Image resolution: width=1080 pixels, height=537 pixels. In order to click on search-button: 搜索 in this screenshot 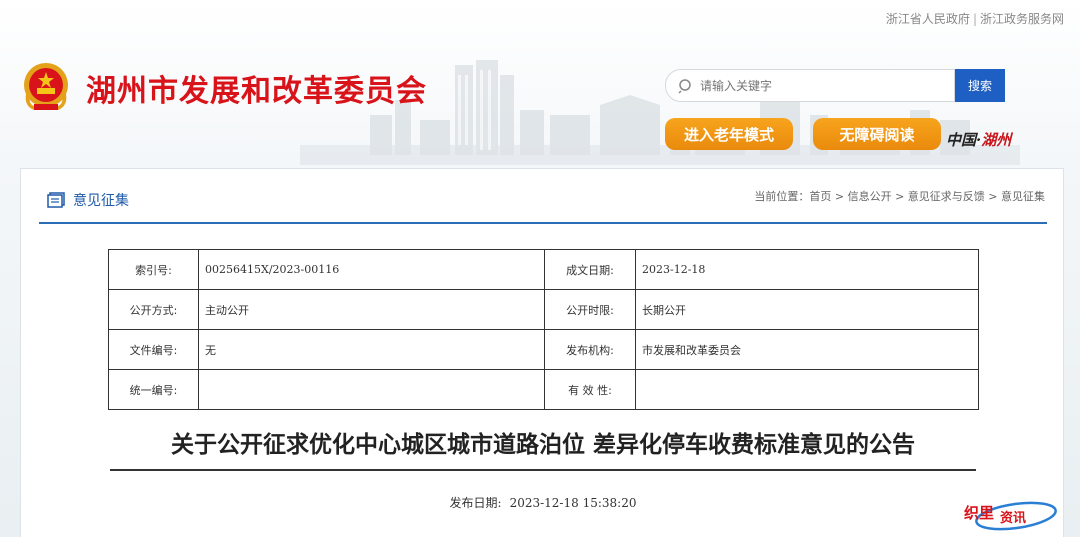, I will do `click(980, 85)`.